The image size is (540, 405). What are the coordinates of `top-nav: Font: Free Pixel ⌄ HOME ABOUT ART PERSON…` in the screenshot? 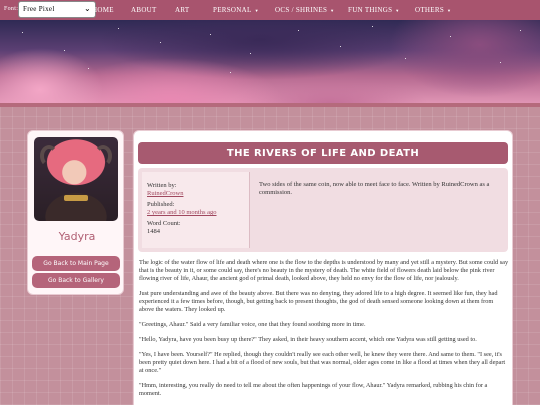 It's located at (270, 10).